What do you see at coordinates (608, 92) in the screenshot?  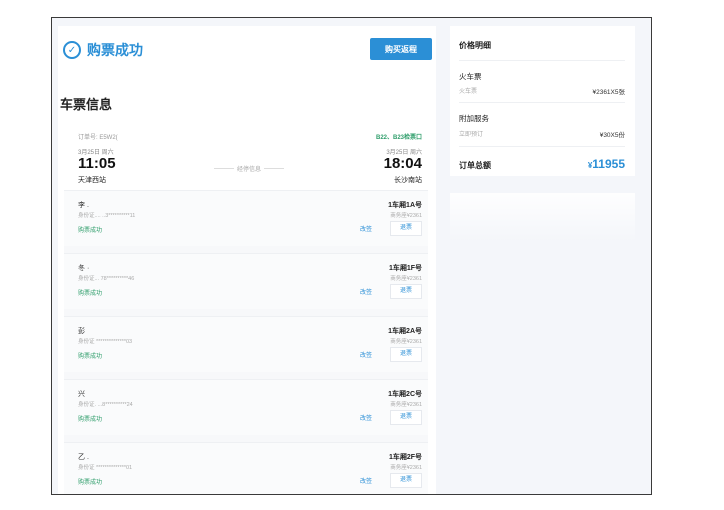 I see `train-ticket-value: ¥2361X5张` at bounding box center [608, 92].